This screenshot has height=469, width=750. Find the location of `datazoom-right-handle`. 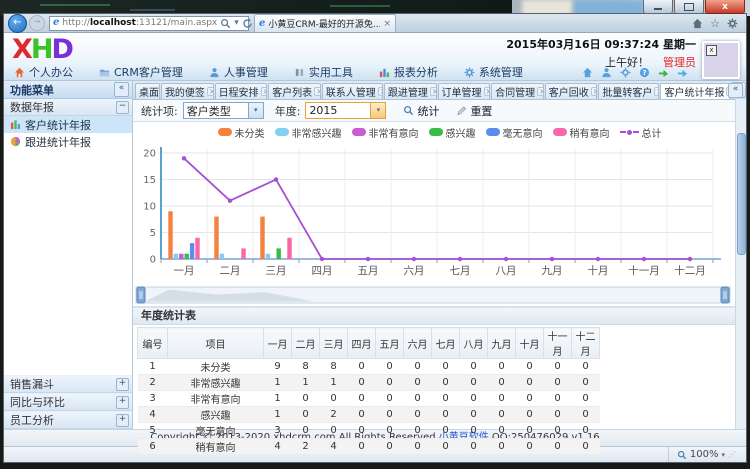

datazoom-right-handle is located at coordinates (725, 295).